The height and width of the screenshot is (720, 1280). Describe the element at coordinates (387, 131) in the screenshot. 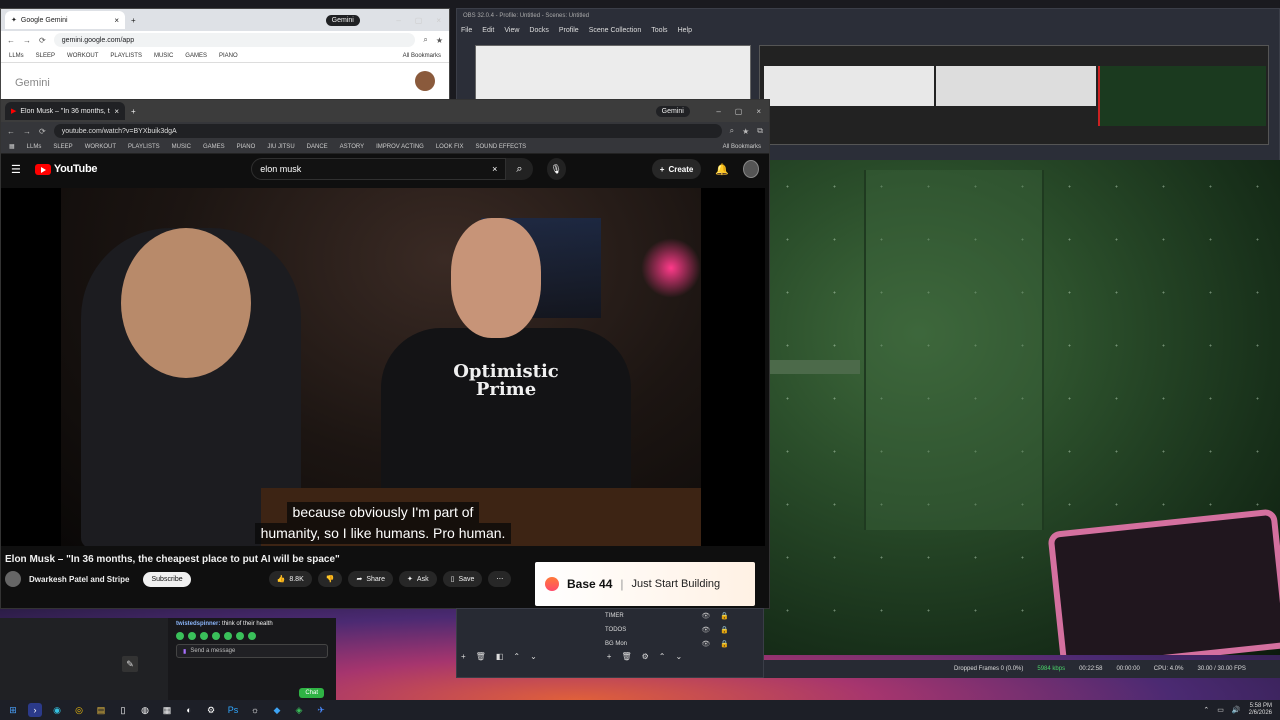

I see `address-bar: youtube.com/watch?v=BYXbuik3dgA` at that location.